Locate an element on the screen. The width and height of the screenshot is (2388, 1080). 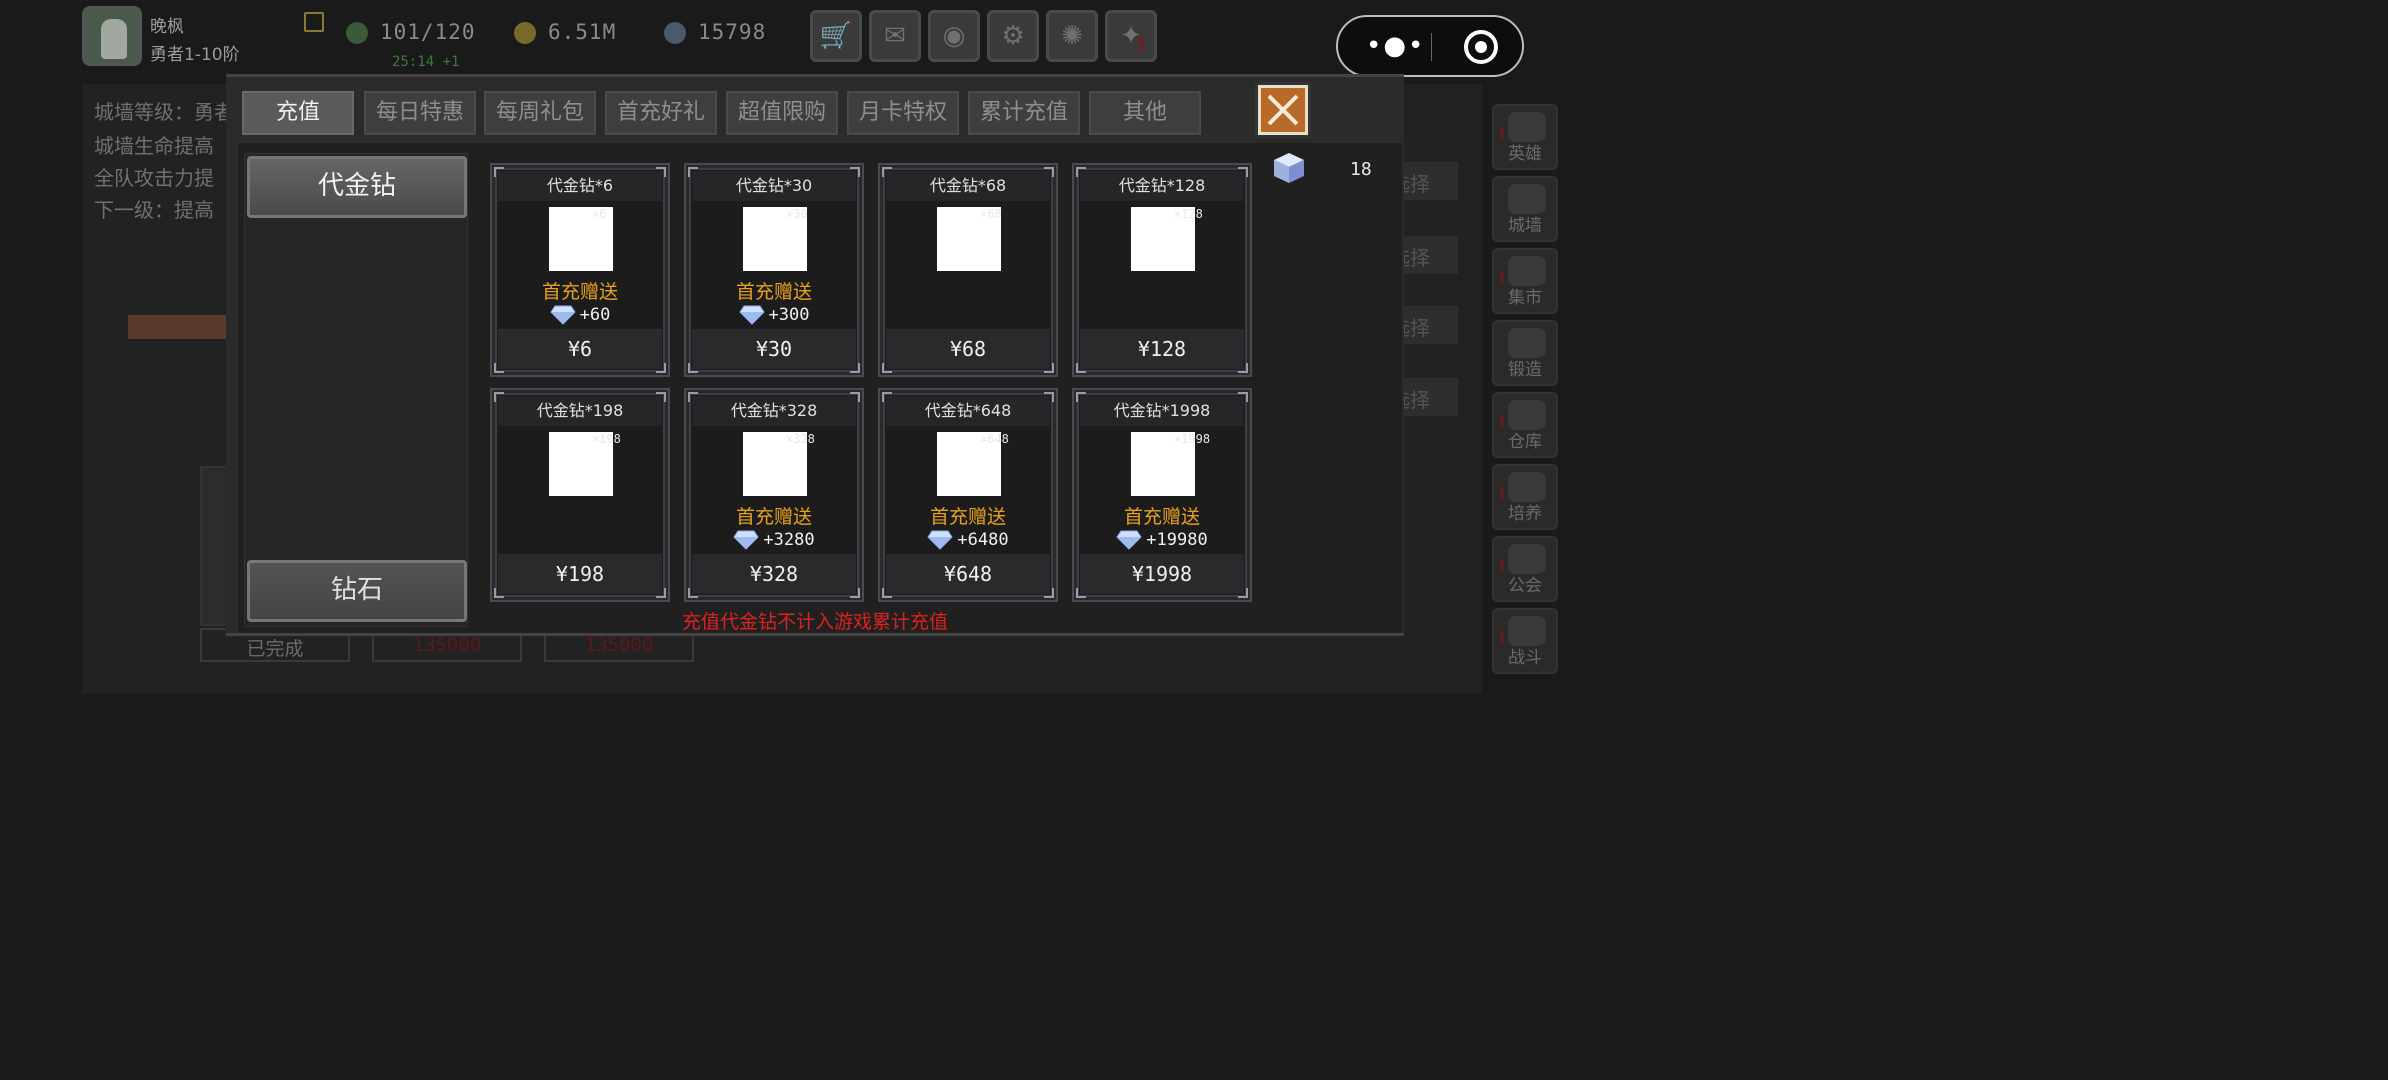
settings-button: ⚙ is located at coordinates (1013, 36).